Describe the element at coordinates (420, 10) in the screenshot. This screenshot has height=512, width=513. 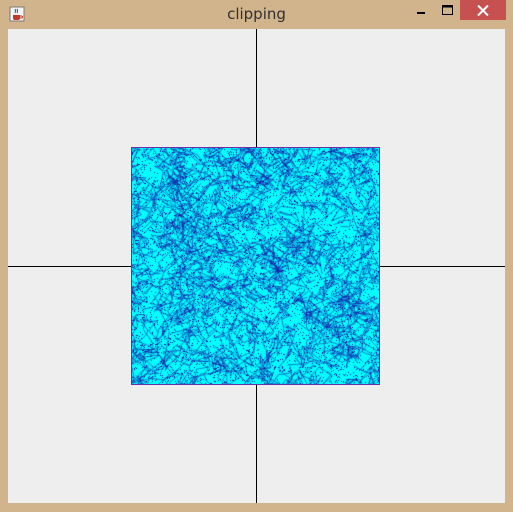
I see `minimize-button` at that location.